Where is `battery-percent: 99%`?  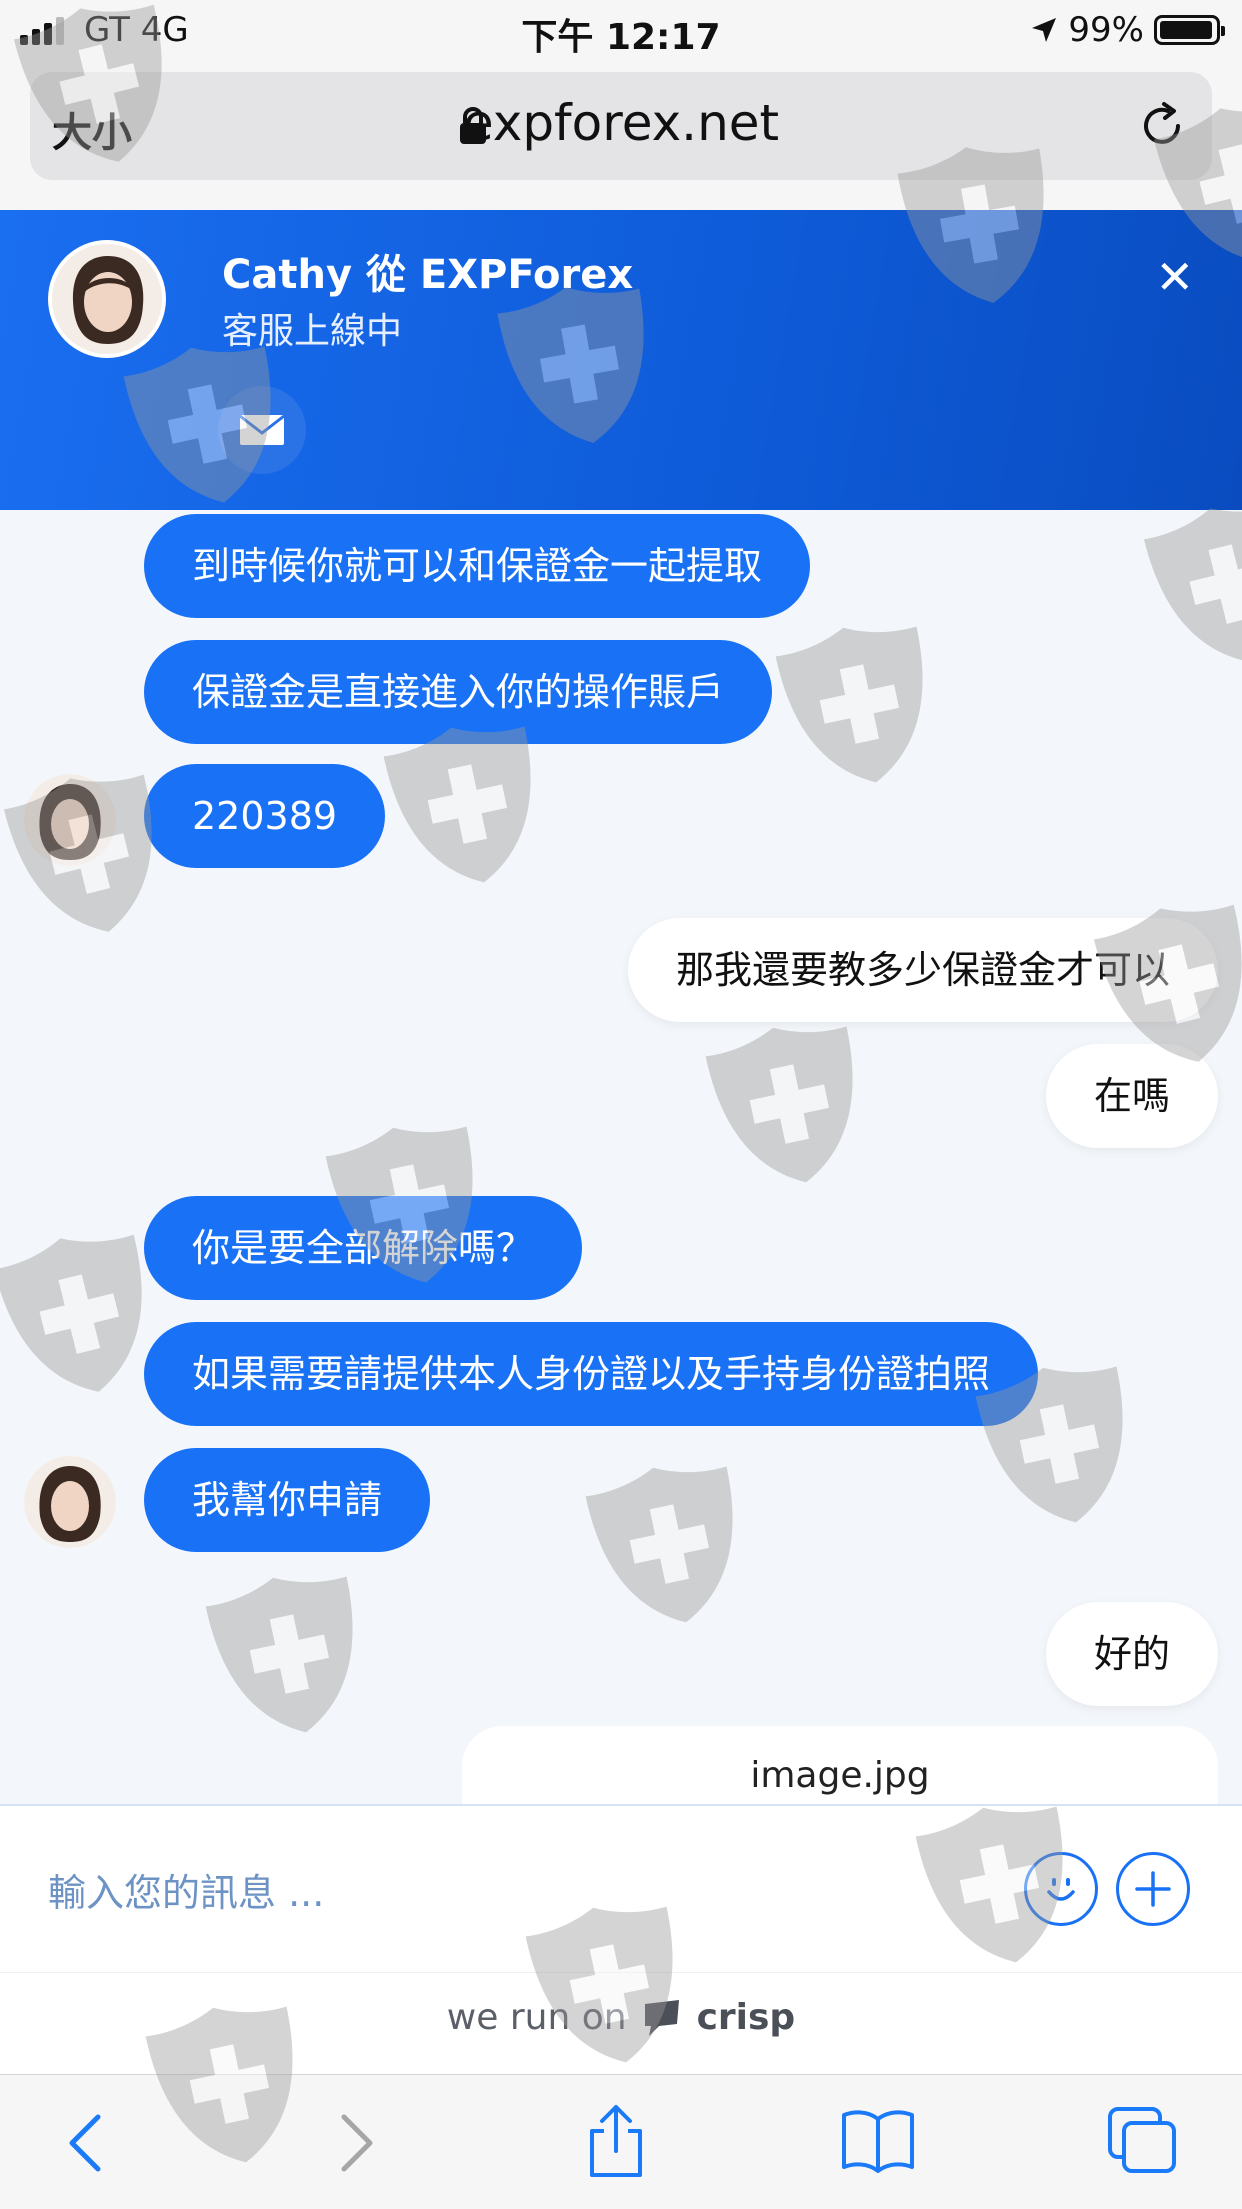 battery-percent: 99% is located at coordinates (1106, 30).